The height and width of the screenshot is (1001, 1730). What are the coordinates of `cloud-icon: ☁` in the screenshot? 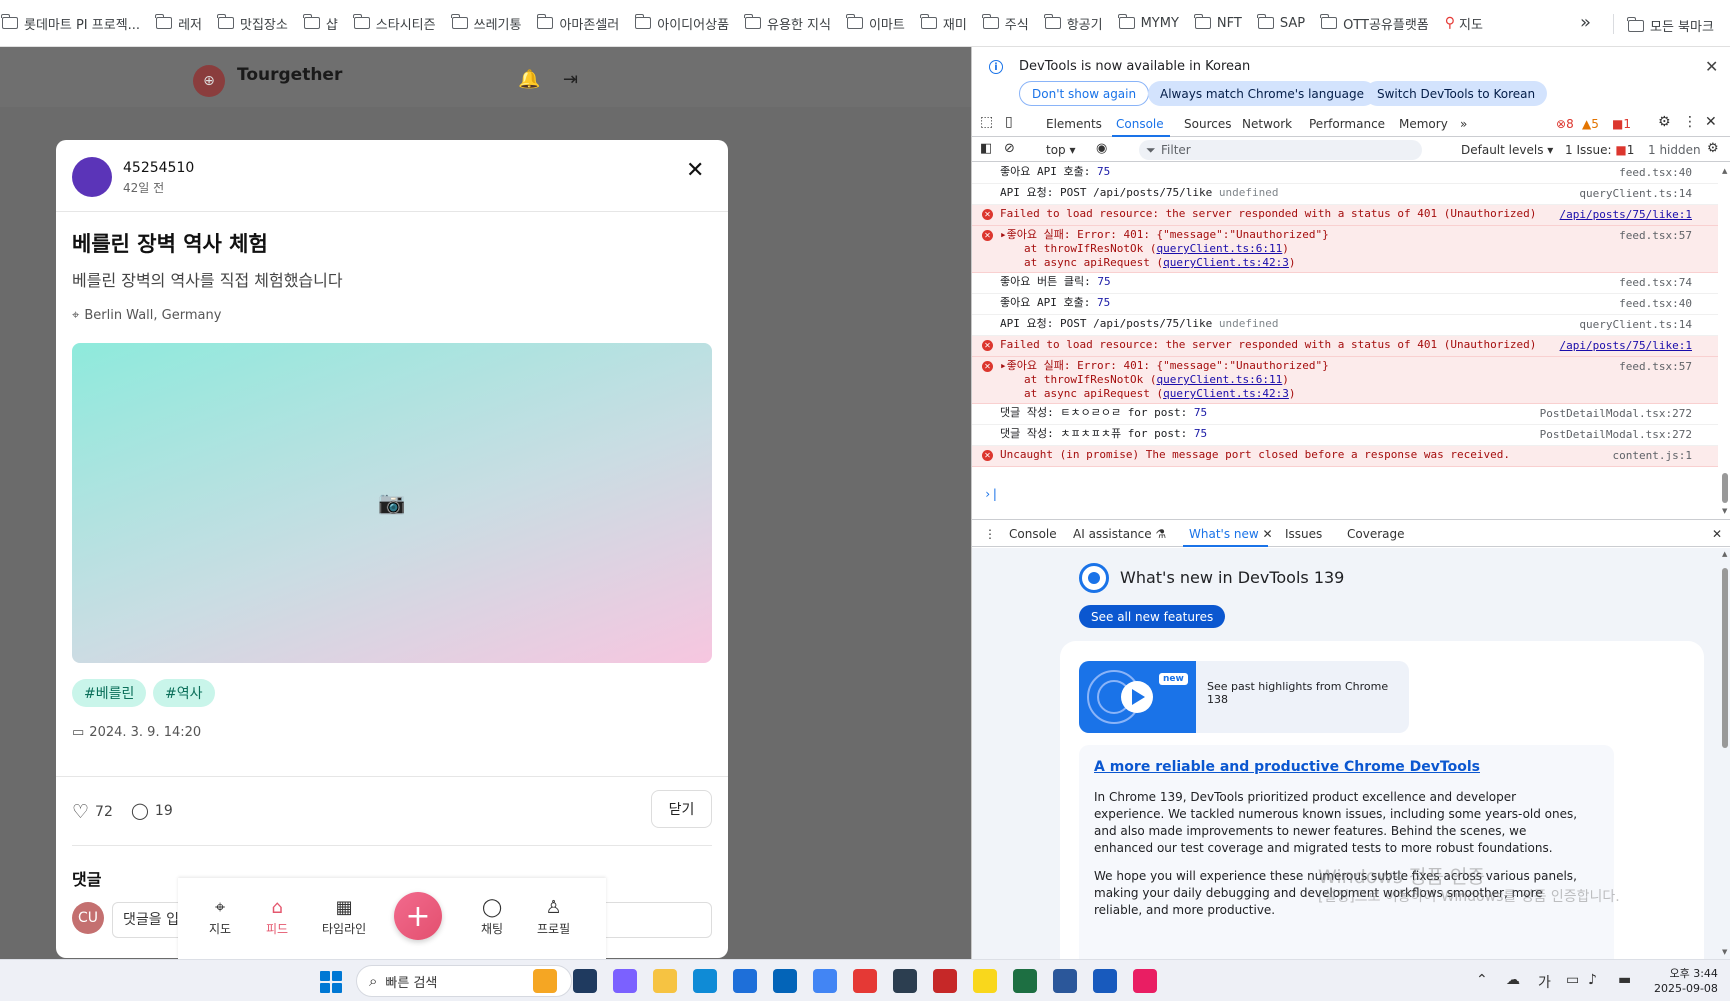 It's located at (1513, 980).